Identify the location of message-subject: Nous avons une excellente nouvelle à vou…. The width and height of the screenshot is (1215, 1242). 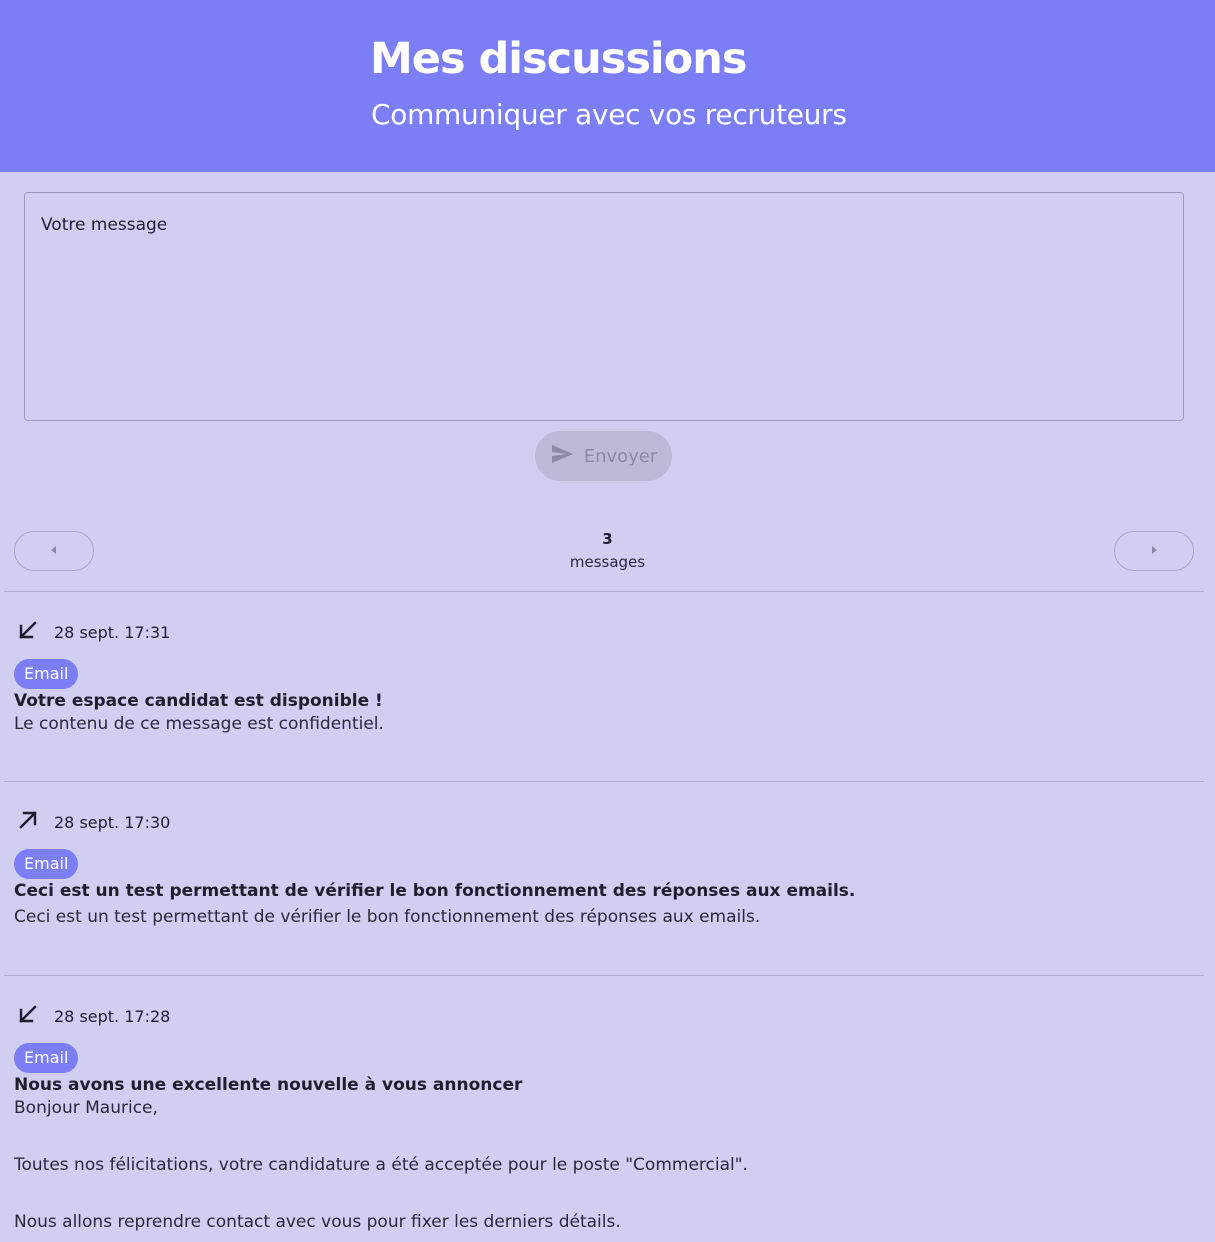
(268, 1085).